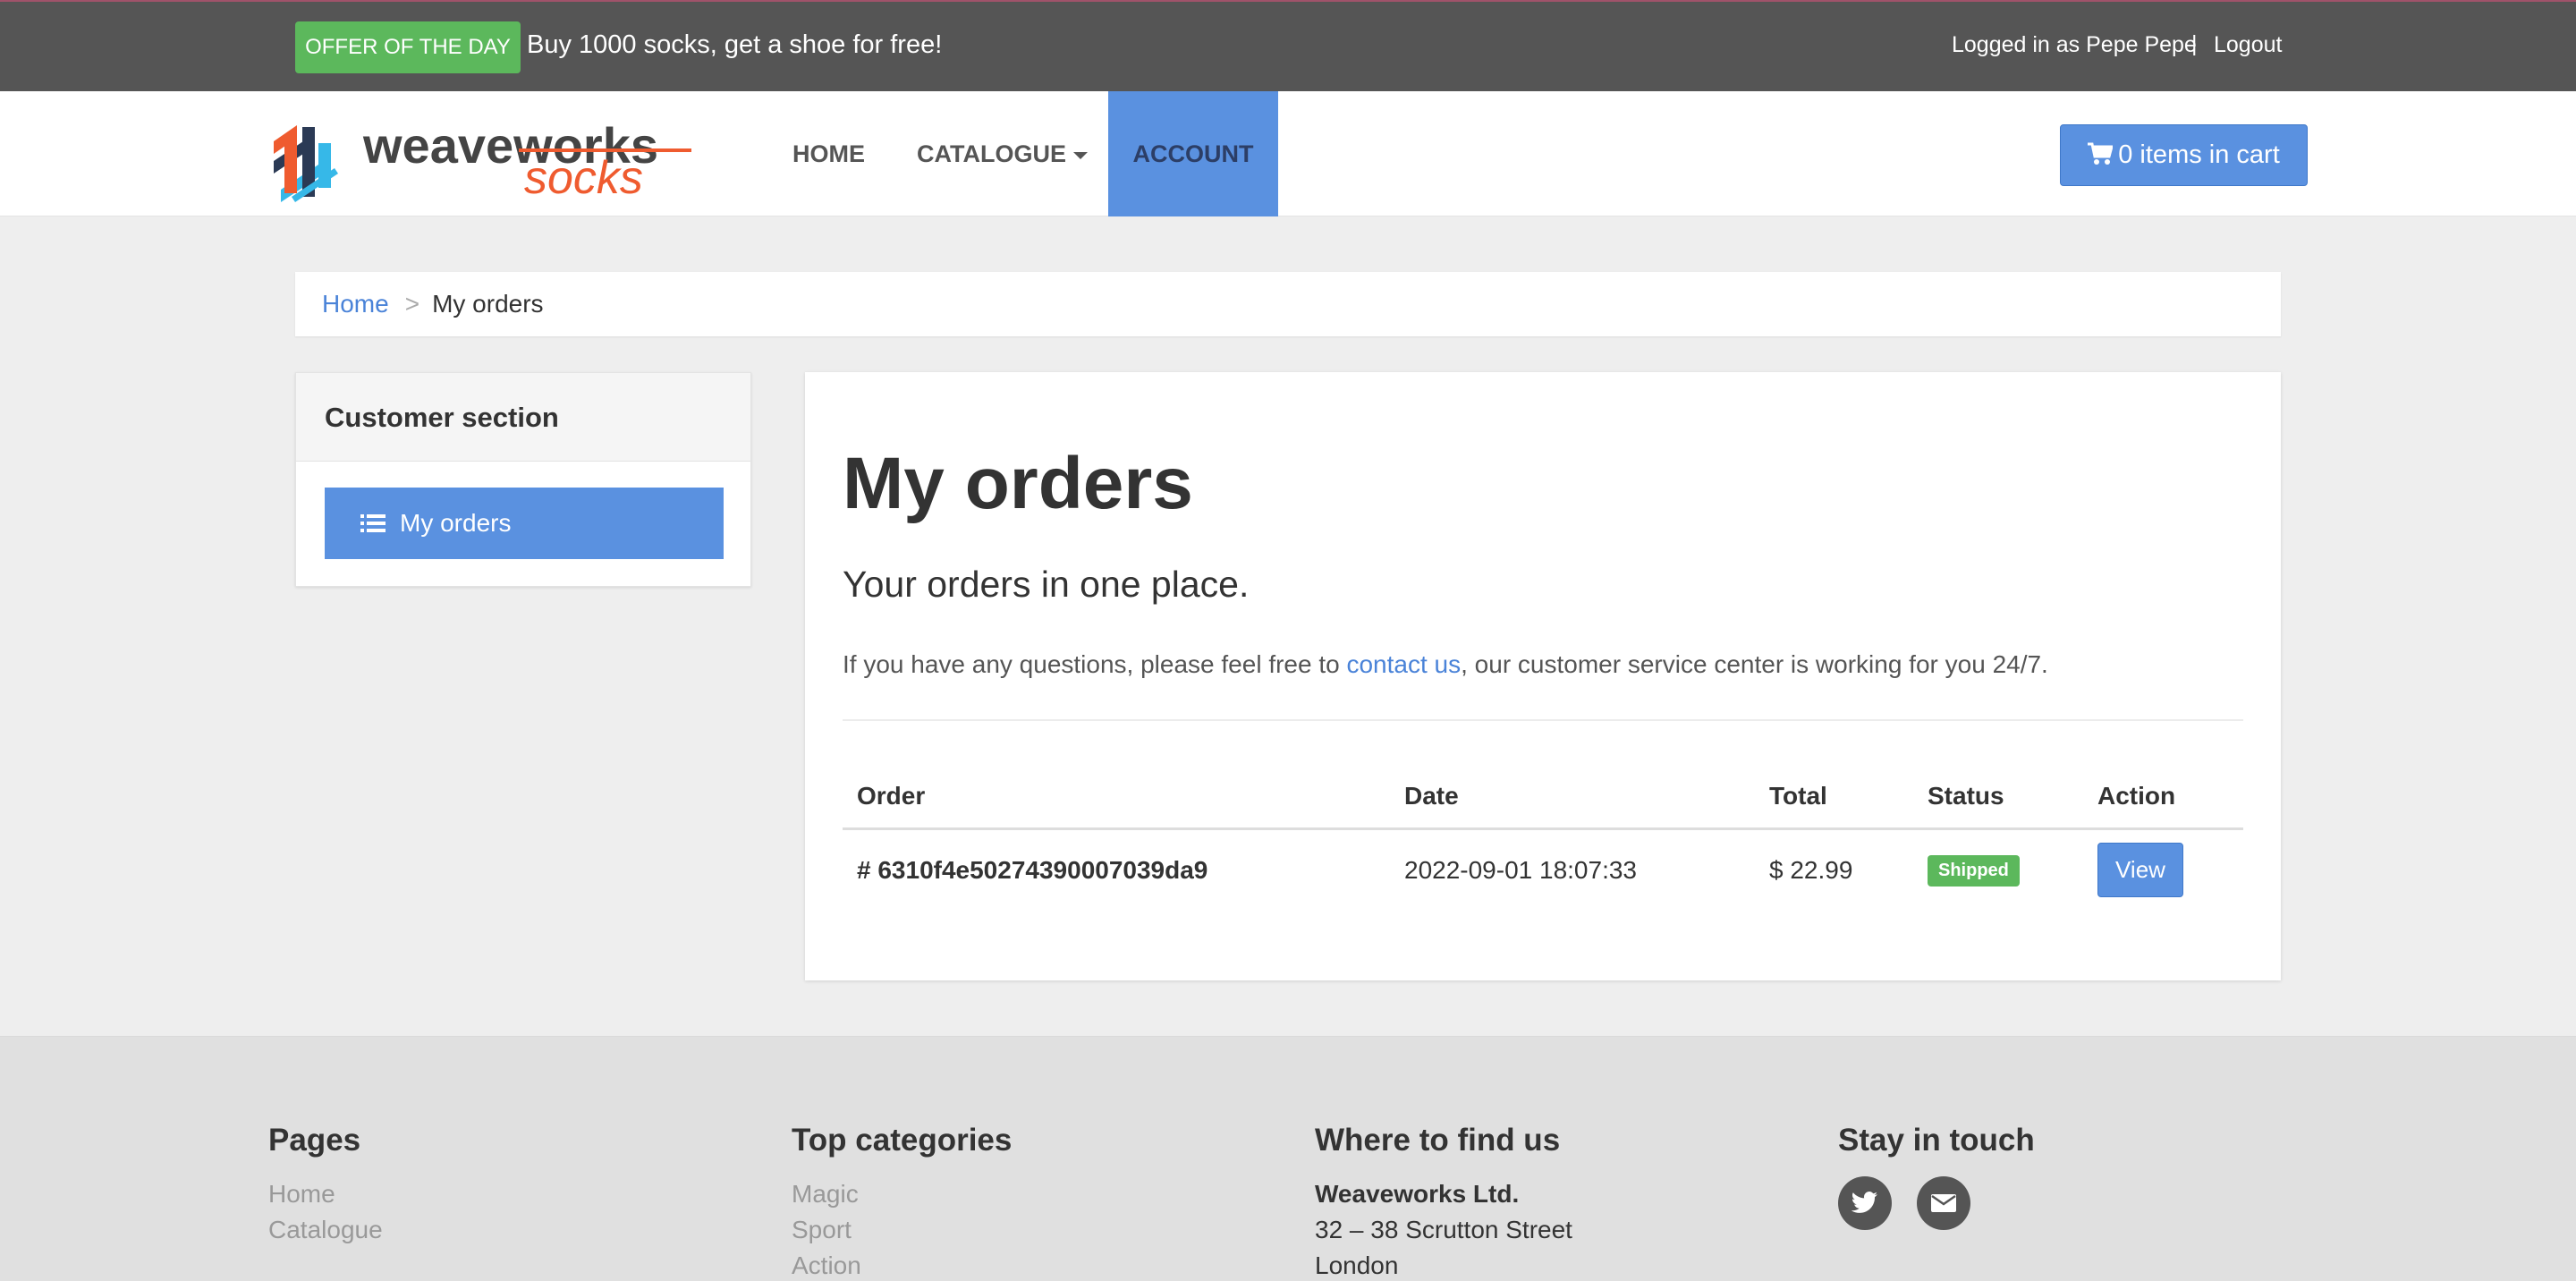  What do you see at coordinates (1998, 798) in the screenshot?
I see `column-header-status: Status` at bounding box center [1998, 798].